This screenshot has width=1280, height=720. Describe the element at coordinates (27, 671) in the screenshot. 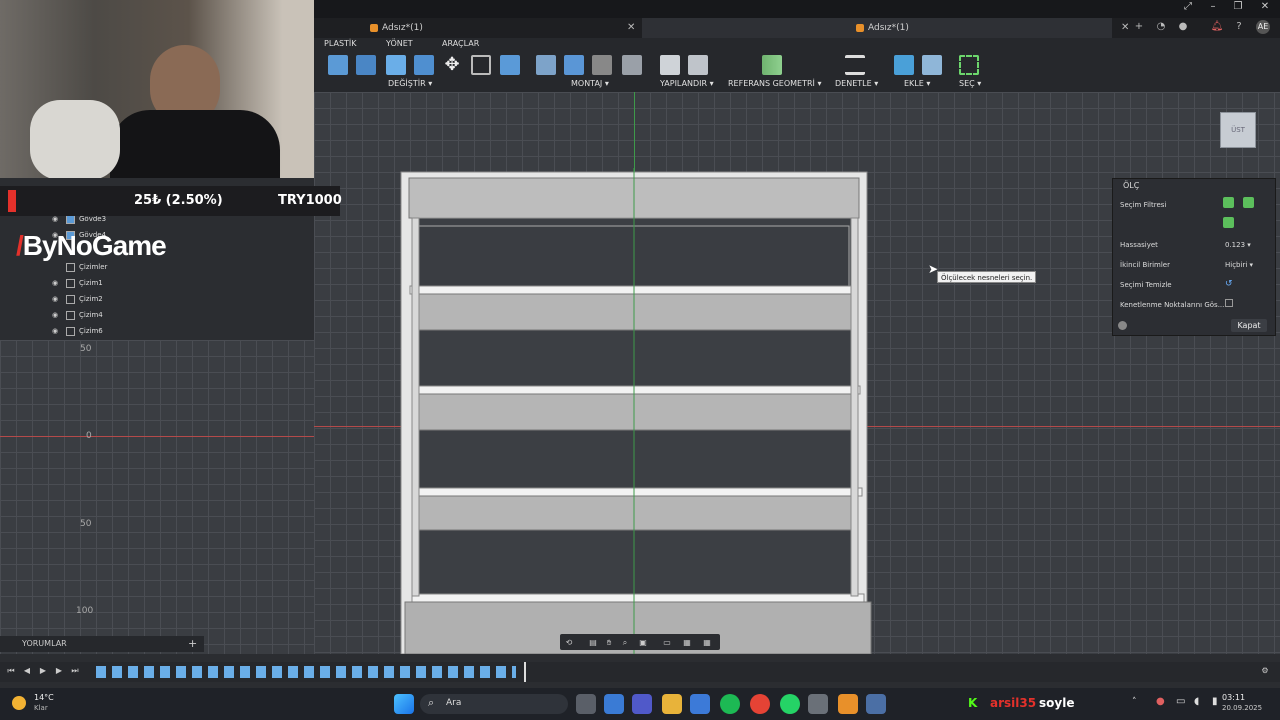

I see `step-back-icon: ◀` at that location.